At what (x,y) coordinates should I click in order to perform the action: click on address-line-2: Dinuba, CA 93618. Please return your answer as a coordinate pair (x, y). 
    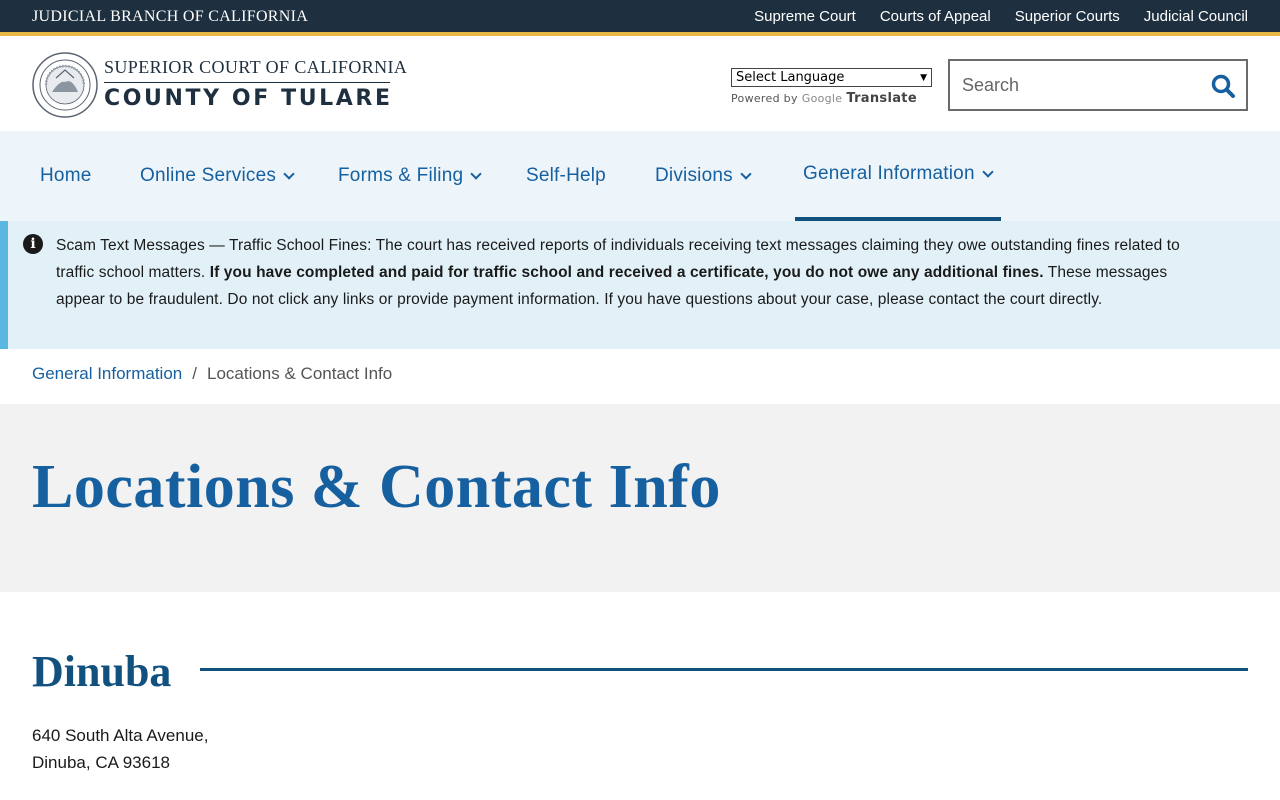
    Looking at the image, I should click on (101, 762).